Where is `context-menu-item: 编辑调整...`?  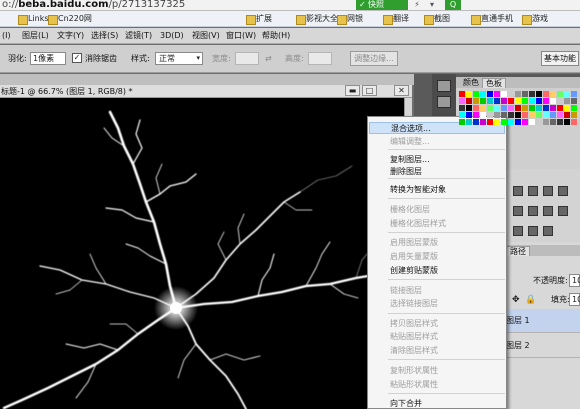 context-menu-item: 编辑调整... is located at coordinates (437, 142).